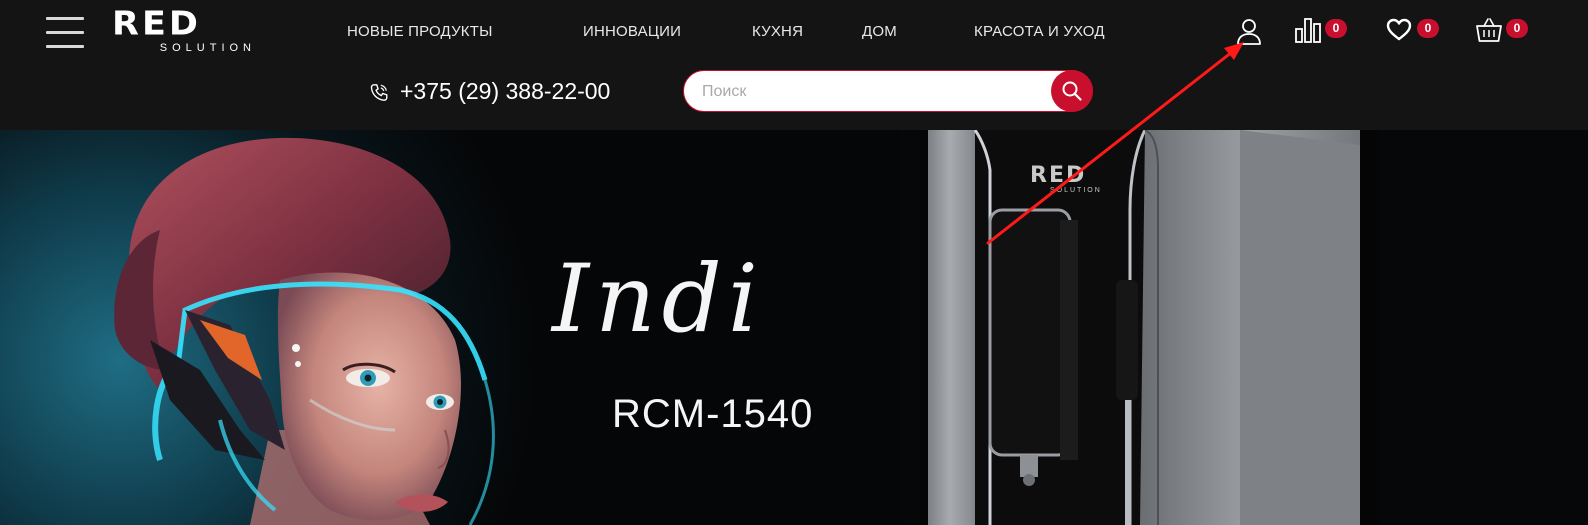 Image resolution: width=1588 pixels, height=525 pixels. I want to click on nav-kitchen: КУХНЯ, so click(777, 31).